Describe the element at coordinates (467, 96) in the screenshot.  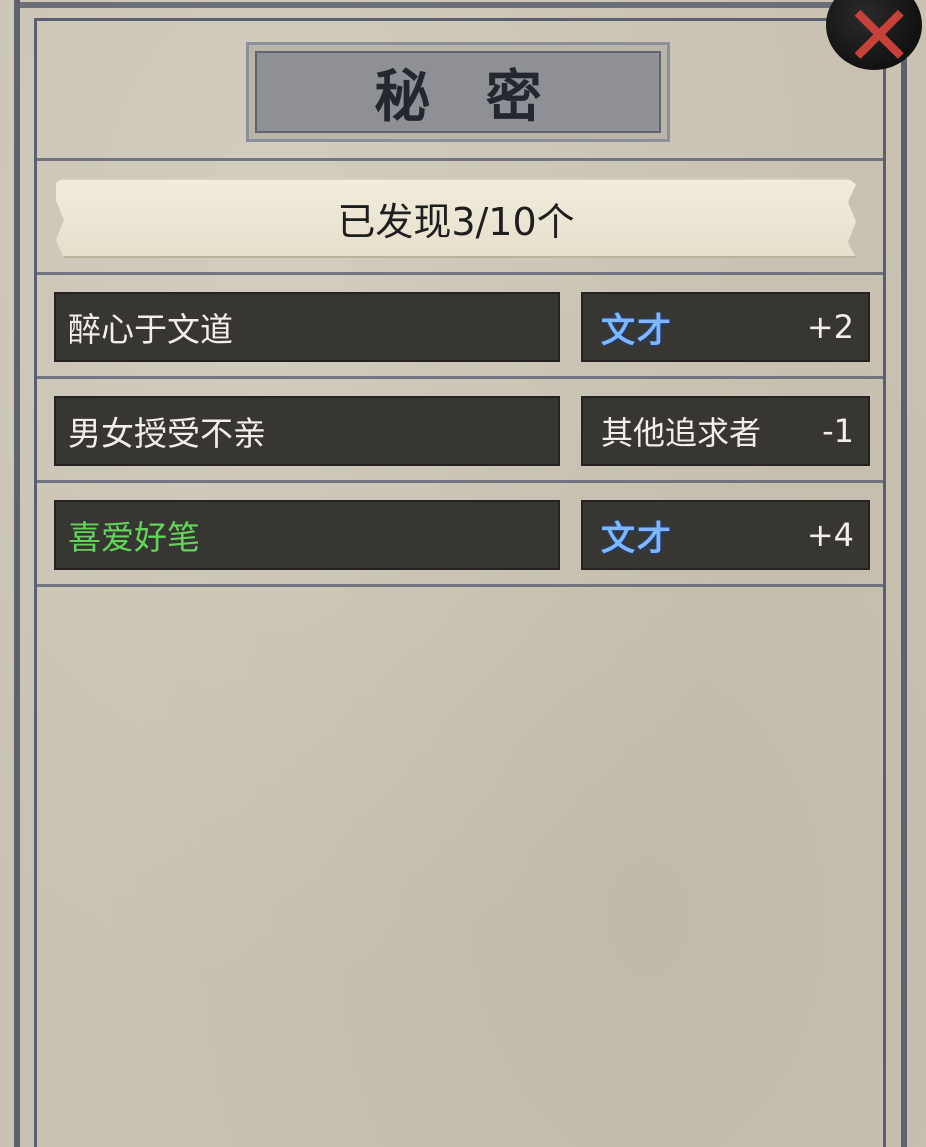
I see `page-title: 秘 密` at that location.